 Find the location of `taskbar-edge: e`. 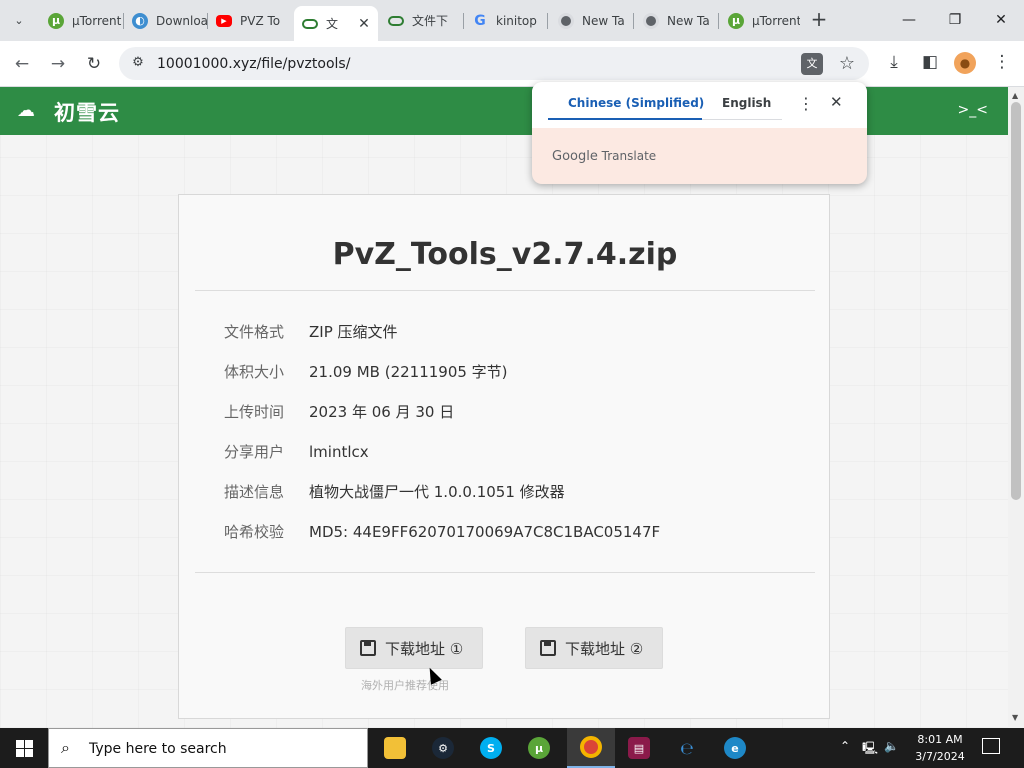

taskbar-edge: e is located at coordinates (735, 748).